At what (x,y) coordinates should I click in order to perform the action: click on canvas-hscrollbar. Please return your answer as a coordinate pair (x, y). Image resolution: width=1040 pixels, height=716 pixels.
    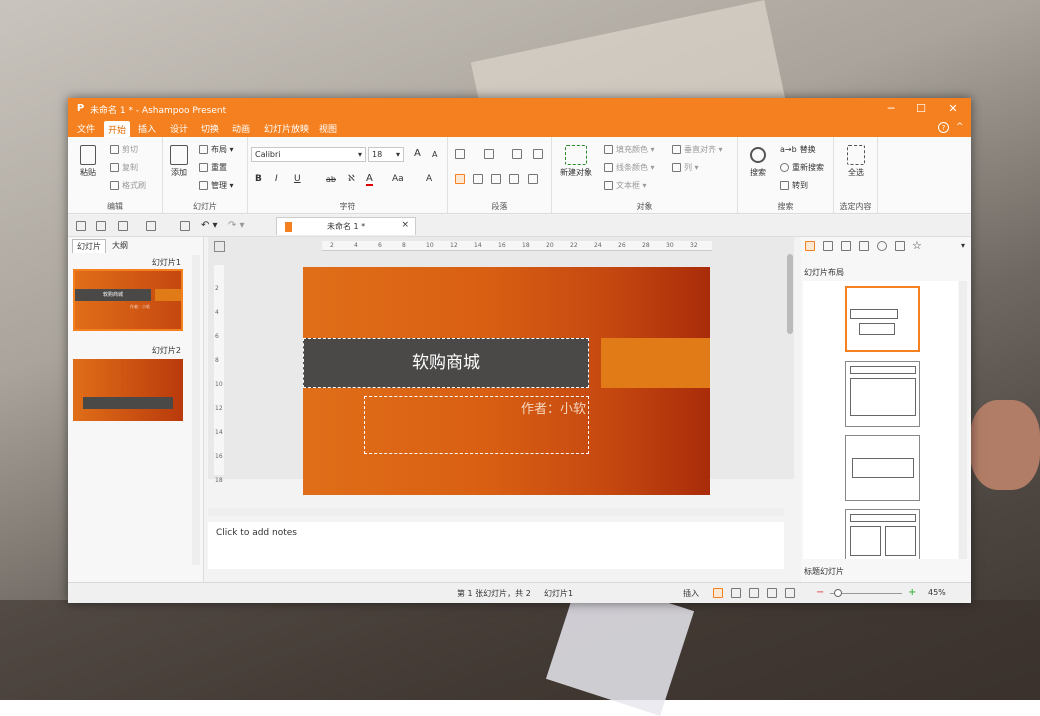
    Looking at the image, I should click on (496, 512).